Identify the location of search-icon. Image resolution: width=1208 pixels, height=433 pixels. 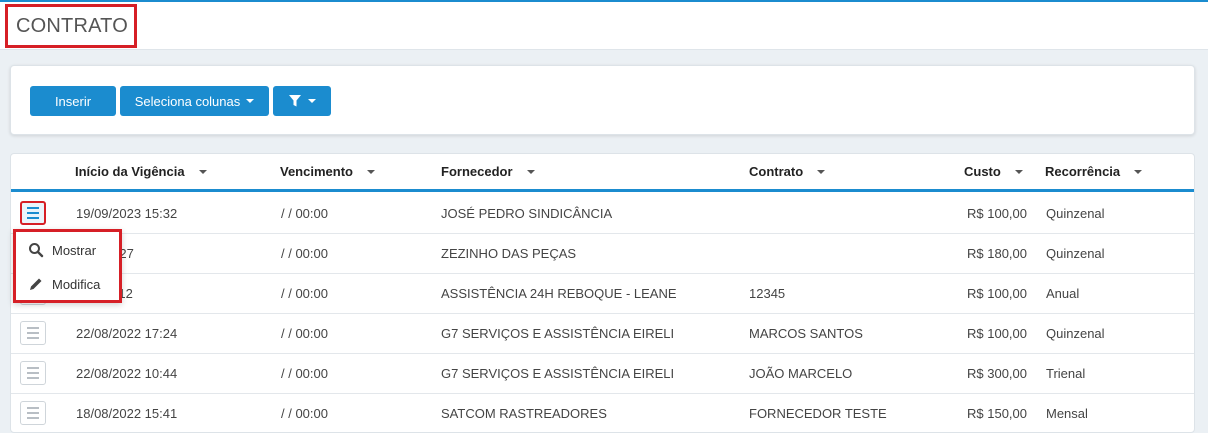
(36, 250).